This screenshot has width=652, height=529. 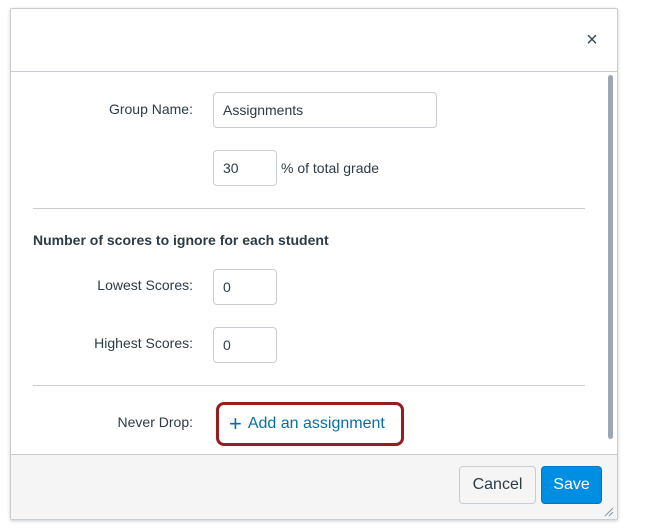 What do you see at coordinates (245, 287) in the screenshot?
I see `lowest-scores-input` at bounding box center [245, 287].